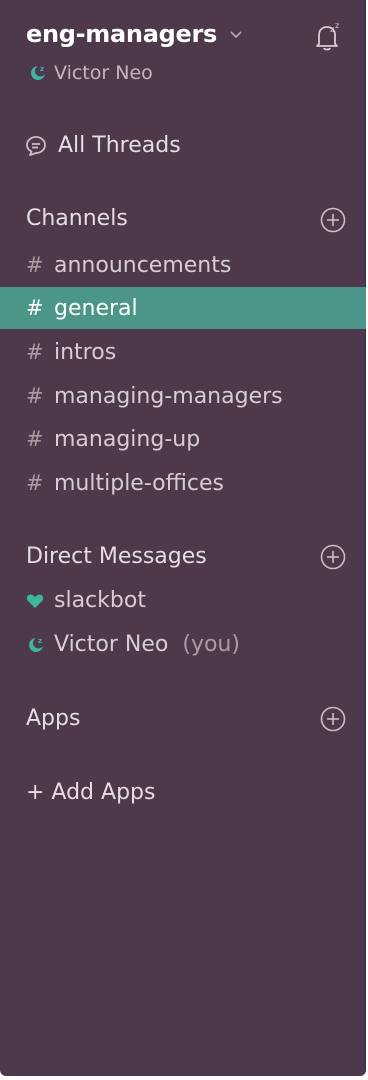 Image resolution: width=368 pixels, height=1080 pixels. What do you see at coordinates (77, 218) in the screenshot?
I see `channels-header: Channels` at bounding box center [77, 218].